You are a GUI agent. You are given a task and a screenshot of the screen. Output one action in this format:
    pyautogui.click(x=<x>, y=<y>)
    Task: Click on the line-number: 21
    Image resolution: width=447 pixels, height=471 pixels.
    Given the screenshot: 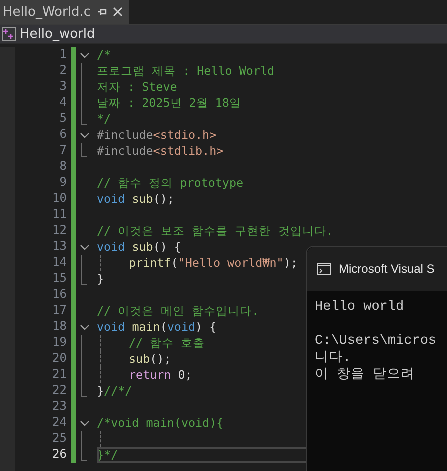 What is the action you would take?
    pyautogui.click(x=59, y=375)
    